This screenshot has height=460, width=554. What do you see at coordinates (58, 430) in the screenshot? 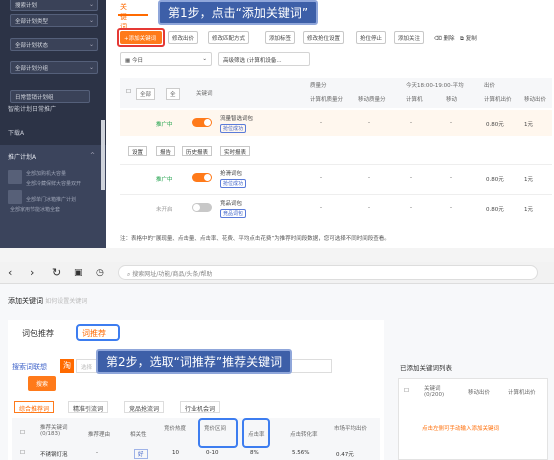
I see `recommend-keyword-column: 推荐关键词(0/183)` at bounding box center [58, 430].